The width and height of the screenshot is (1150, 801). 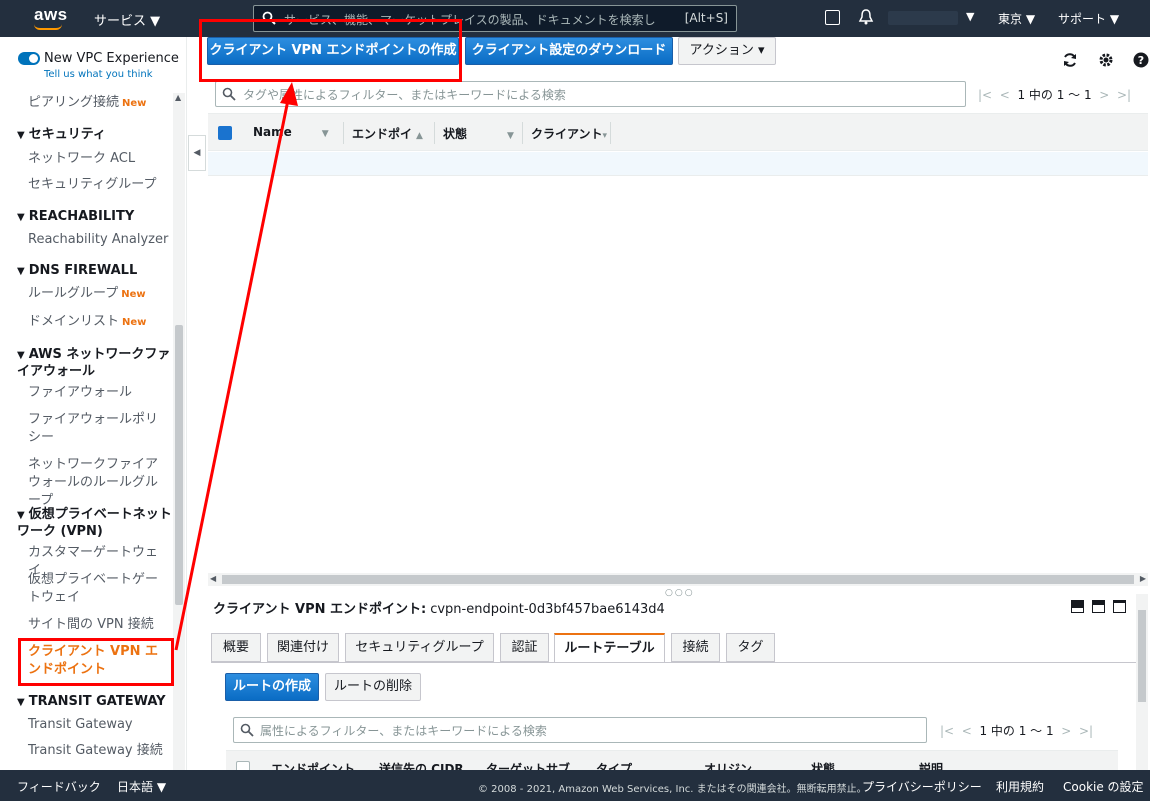 What do you see at coordinates (94, 702) in the screenshot?
I see `sidebar-section-transit-gateway: ▼ TRANSIT GATEWAY` at bounding box center [94, 702].